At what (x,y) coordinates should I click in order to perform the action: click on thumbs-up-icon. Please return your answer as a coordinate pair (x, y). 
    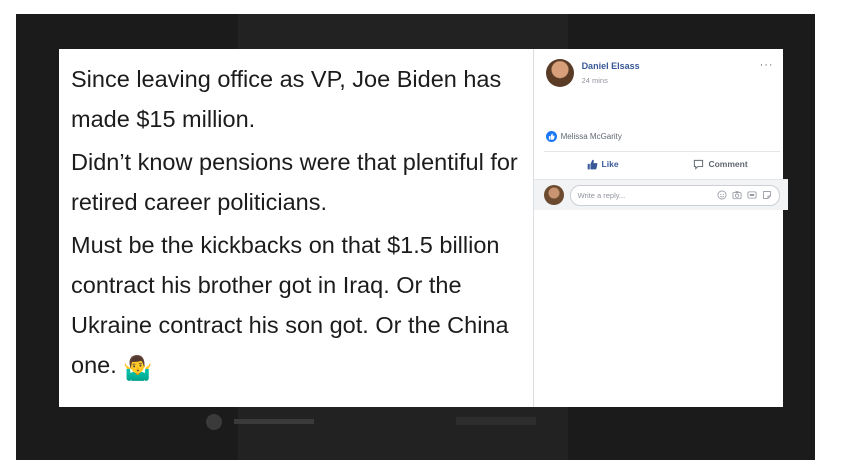
    Looking at the image, I should click on (592, 164).